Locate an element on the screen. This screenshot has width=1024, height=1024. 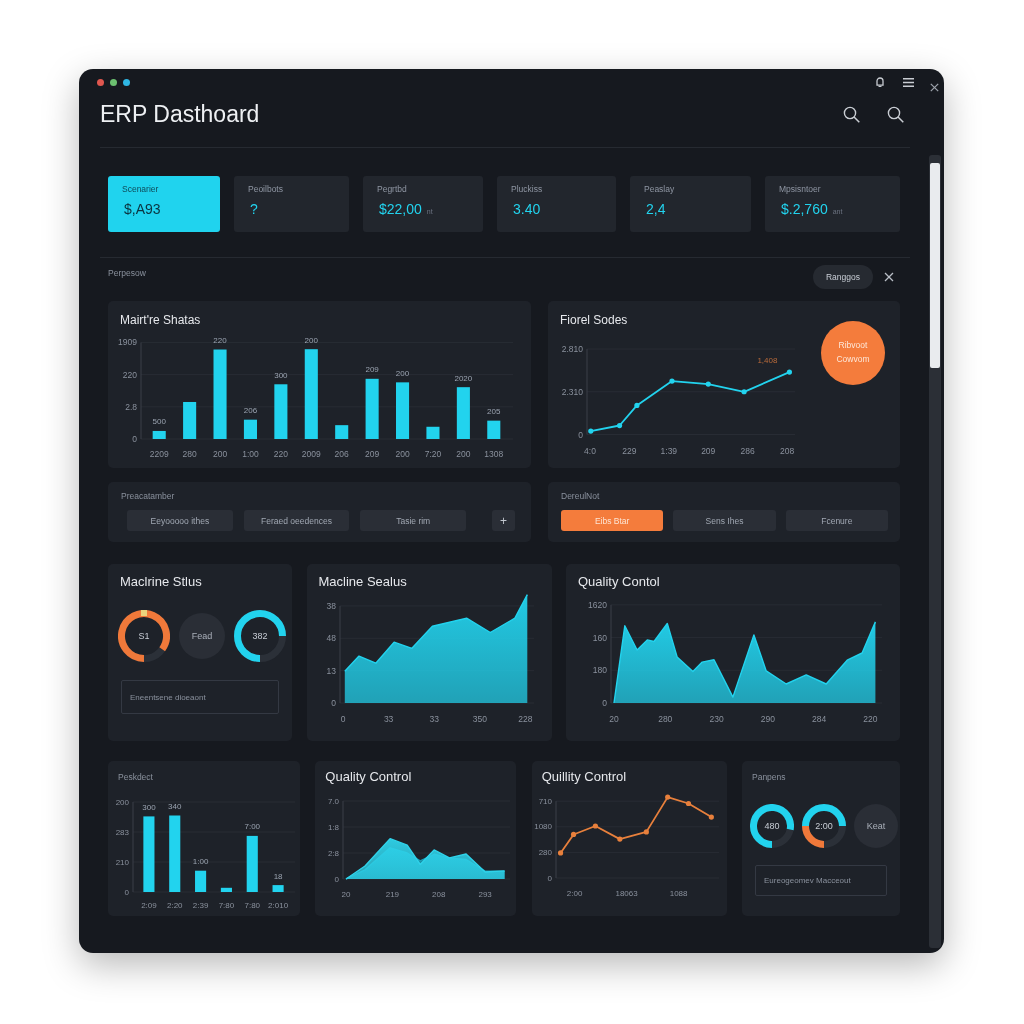
value-label: 209 is located at coordinates (372, 370).